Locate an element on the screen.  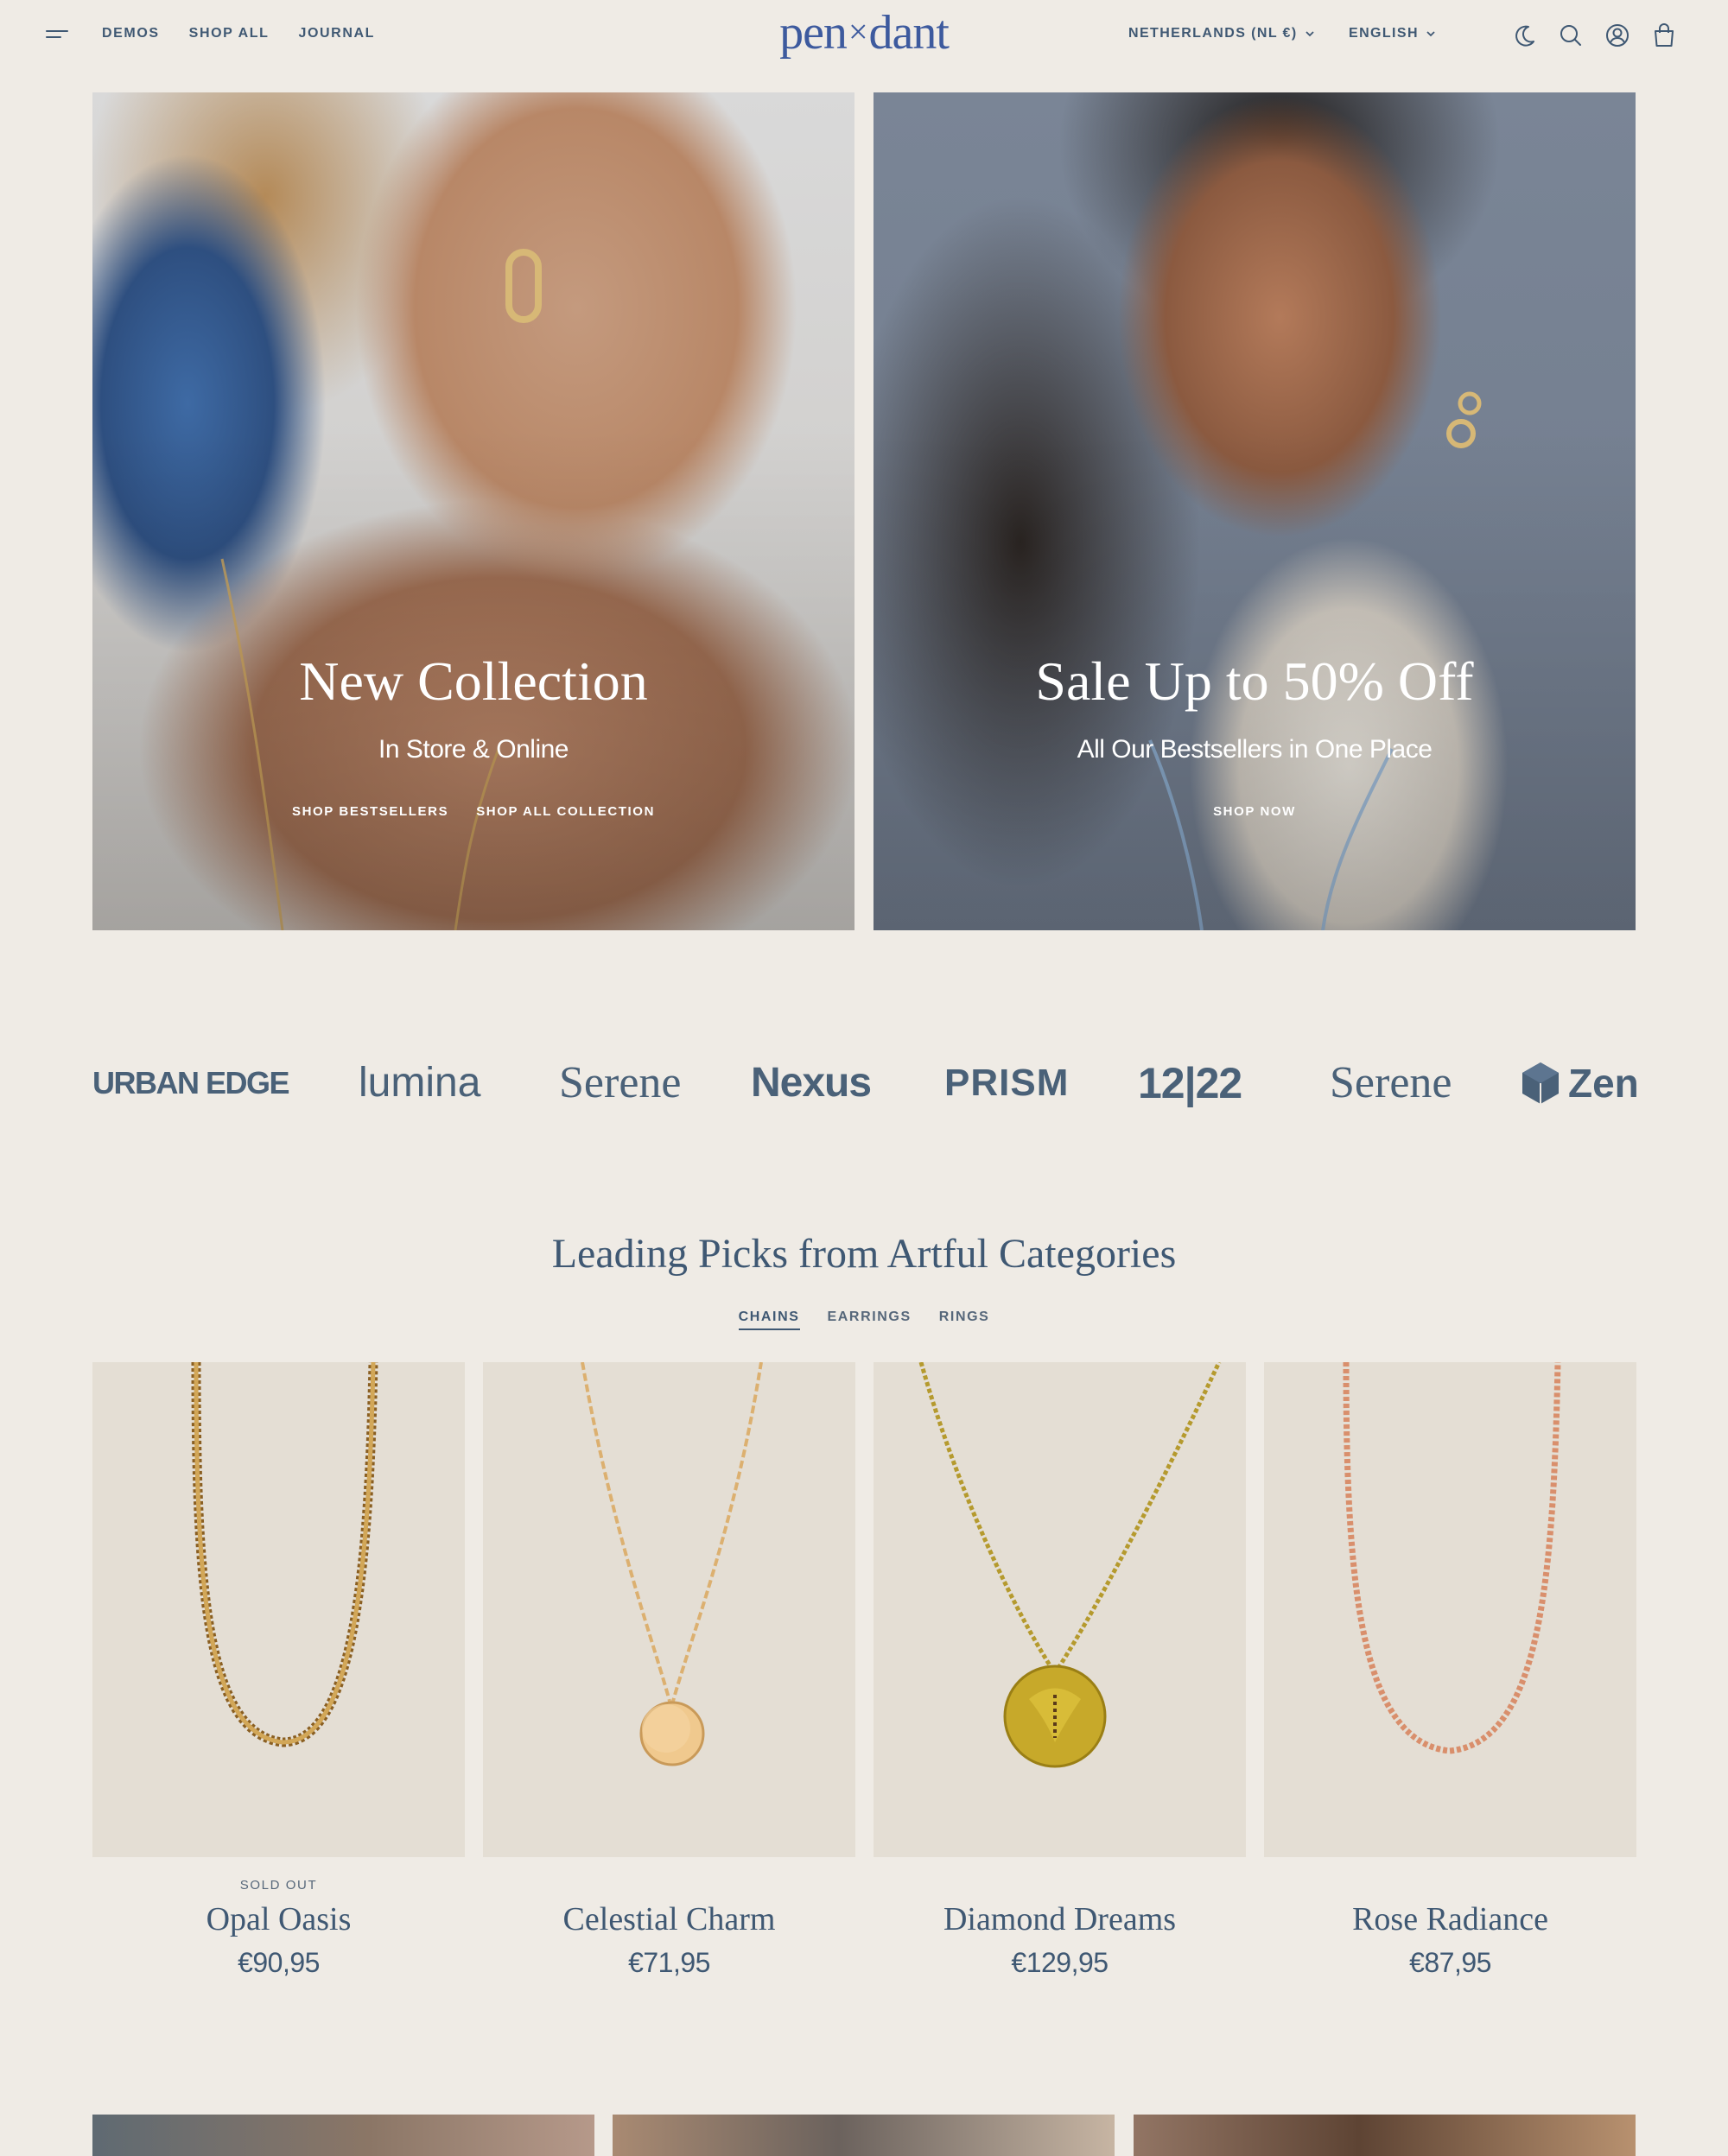
account-icon is located at coordinates (1617, 35).